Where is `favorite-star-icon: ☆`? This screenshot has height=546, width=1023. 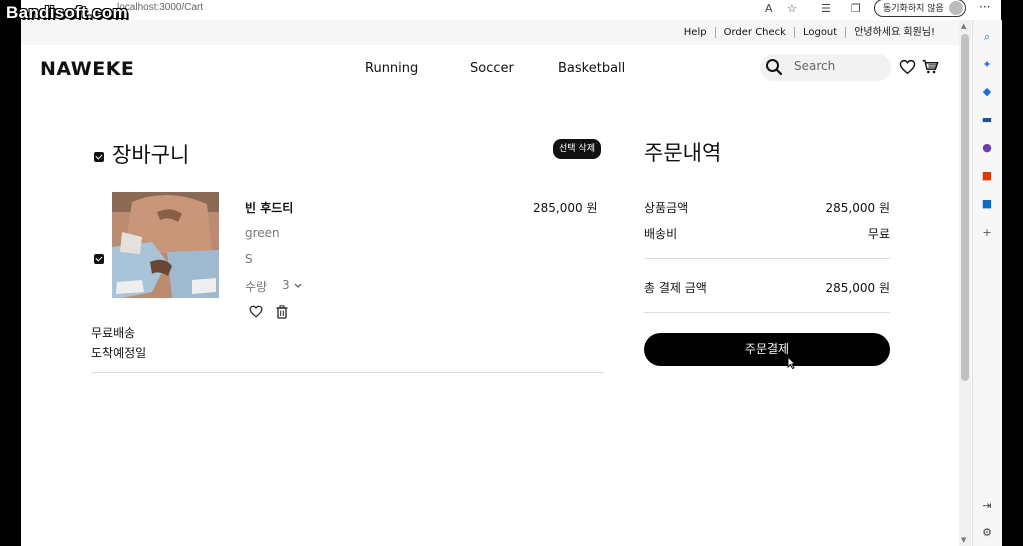
favorite-star-icon: ☆ is located at coordinates (792, 8).